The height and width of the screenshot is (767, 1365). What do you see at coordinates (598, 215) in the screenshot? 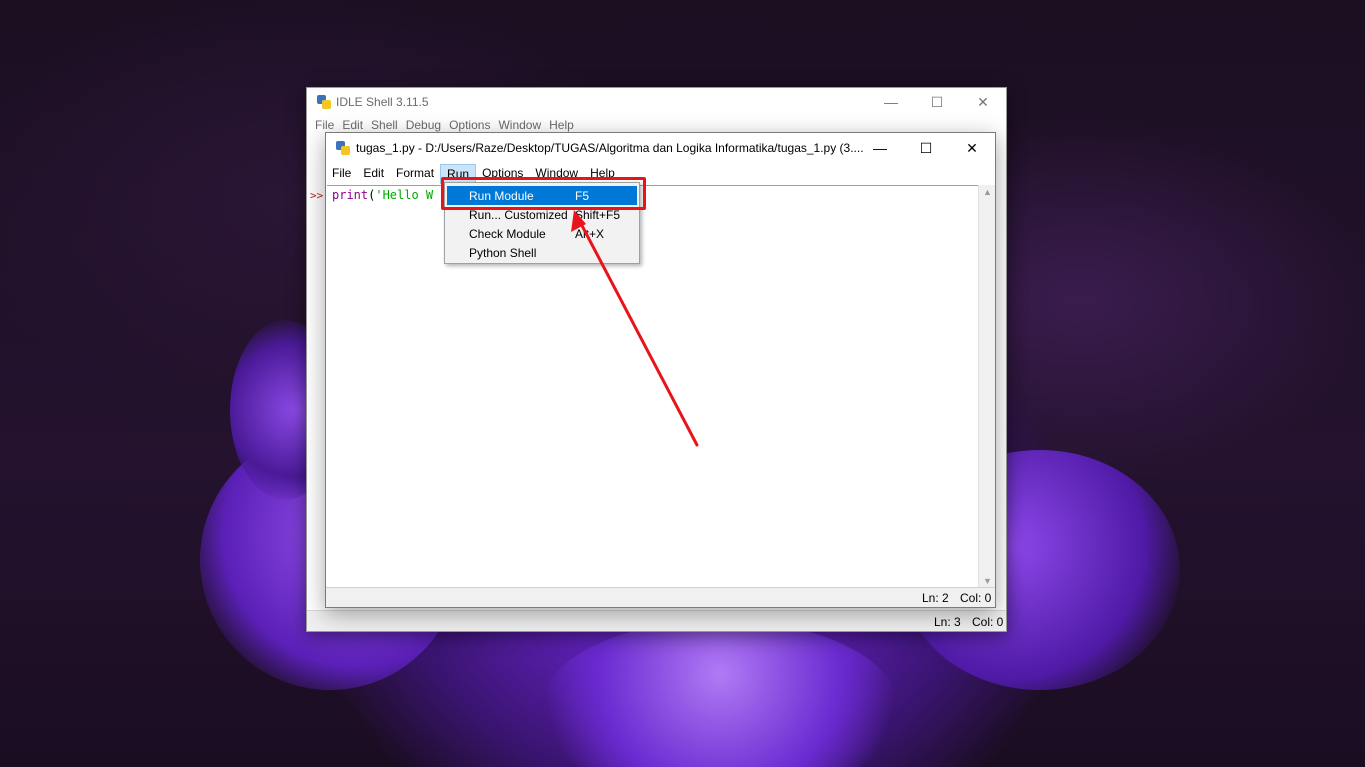
I see `menu-item-shortcut: Shift+F5` at bounding box center [598, 215].